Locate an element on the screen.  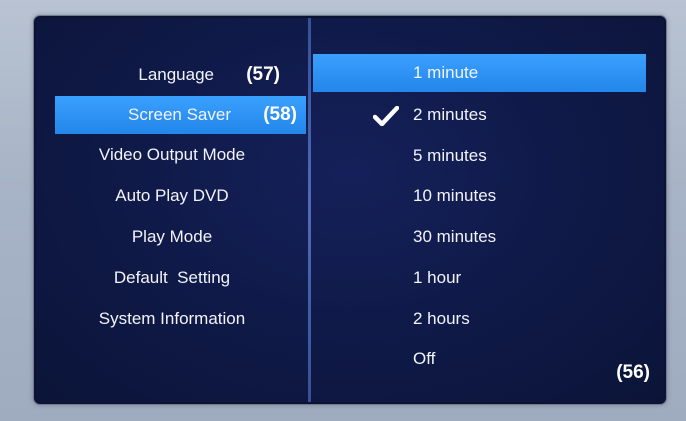
menu-item-play-mode: Play Mode is located at coordinates (172, 237).